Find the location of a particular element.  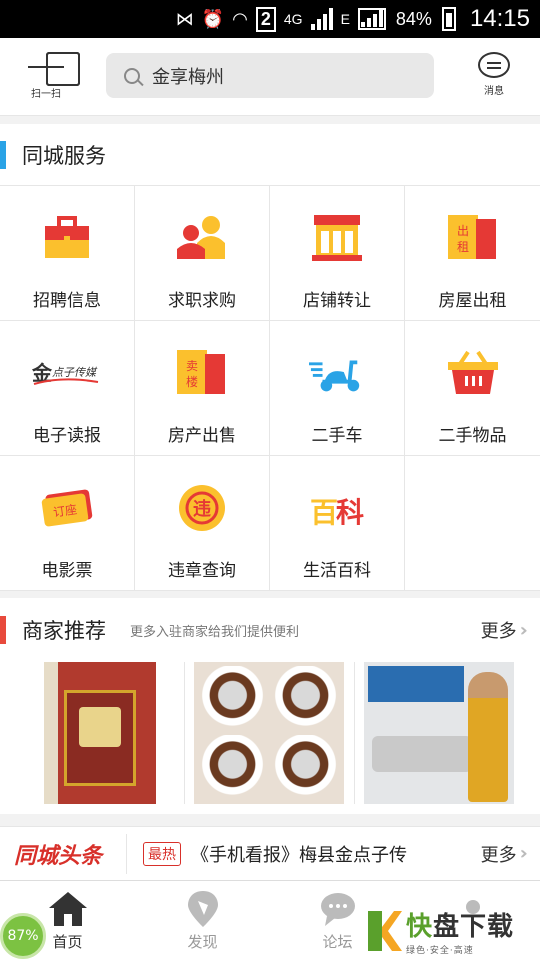

svg-text: 违 is located at coordinates (202, 509).